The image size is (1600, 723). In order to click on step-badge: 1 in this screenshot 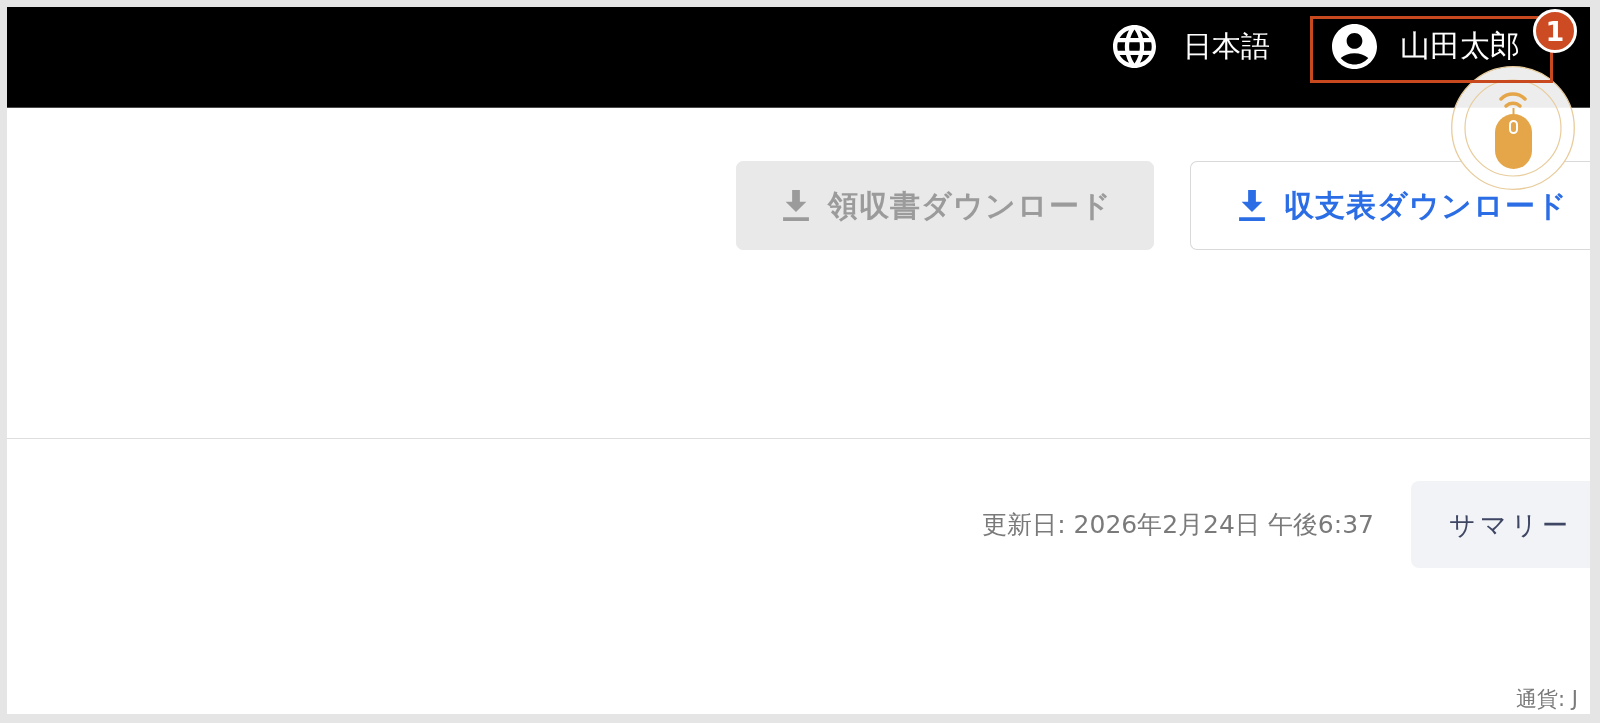, I will do `click(1555, 31)`.